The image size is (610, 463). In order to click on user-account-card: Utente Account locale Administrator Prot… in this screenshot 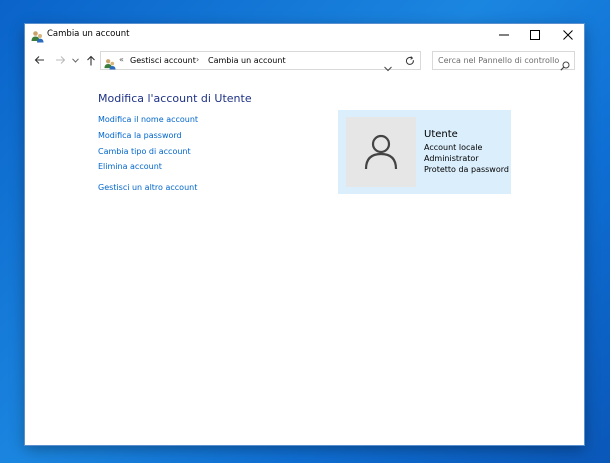, I will do `click(424, 152)`.